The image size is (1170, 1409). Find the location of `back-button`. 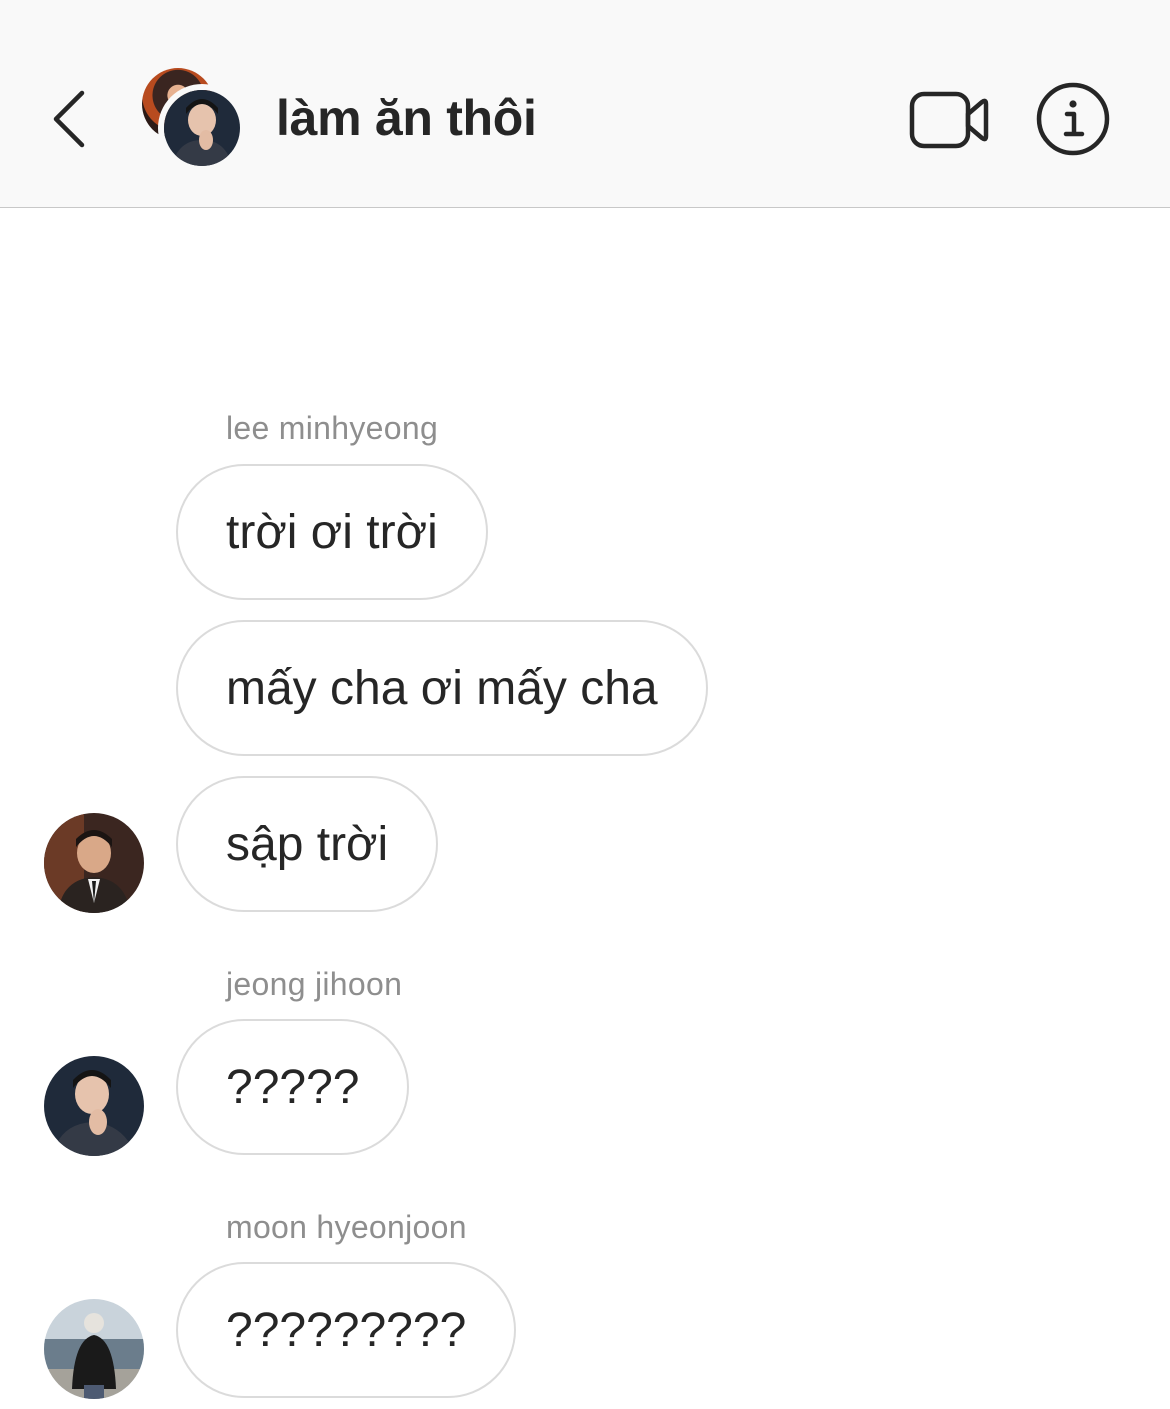

back-button is located at coordinates (72, 119).